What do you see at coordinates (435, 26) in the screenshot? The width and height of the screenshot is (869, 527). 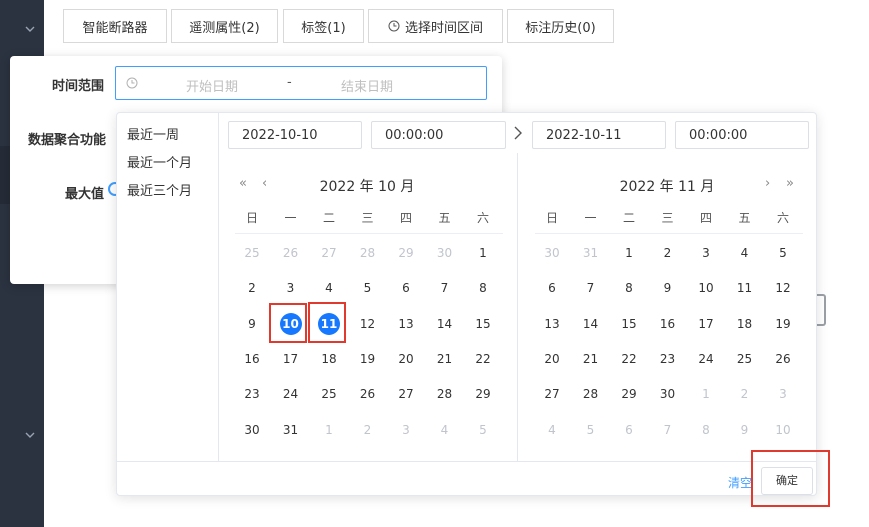 I see `tab-select-time-range: 选择时间区间` at bounding box center [435, 26].